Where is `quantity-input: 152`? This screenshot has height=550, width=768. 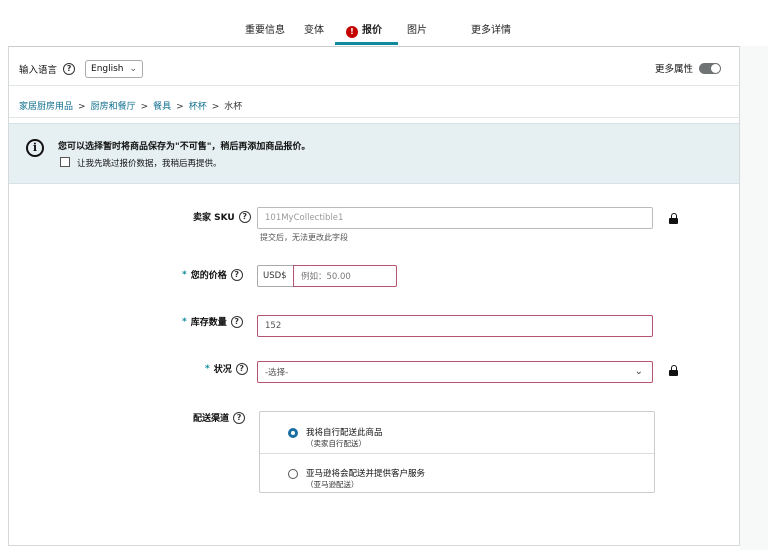 quantity-input: 152 is located at coordinates (455, 326).